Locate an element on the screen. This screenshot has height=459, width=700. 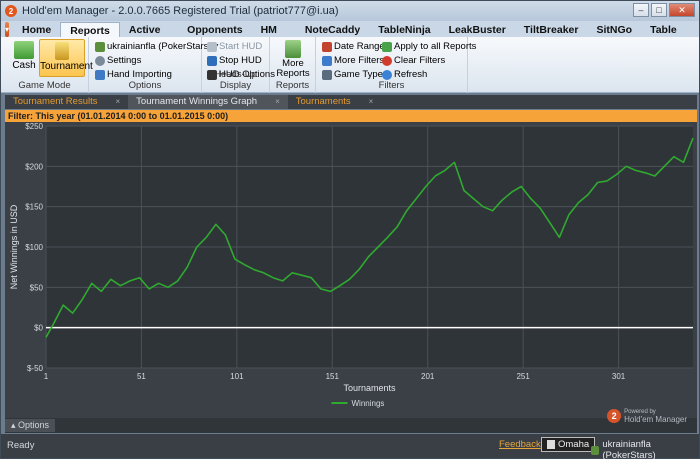
options-group-label: Options is located at coordinates (145, 85).